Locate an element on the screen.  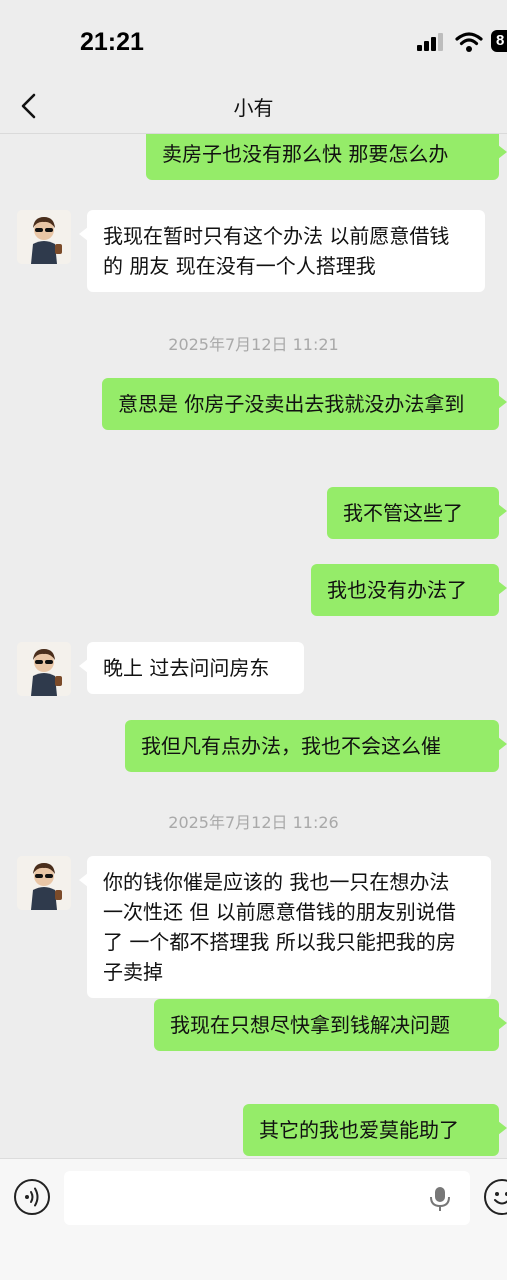
chat-header: 小有 is located at coordinates (253, 106).